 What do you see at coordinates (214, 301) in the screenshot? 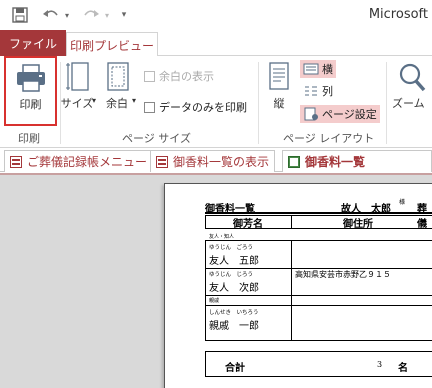
I see `group-label: 親戚` at bounding box center [214, 301].